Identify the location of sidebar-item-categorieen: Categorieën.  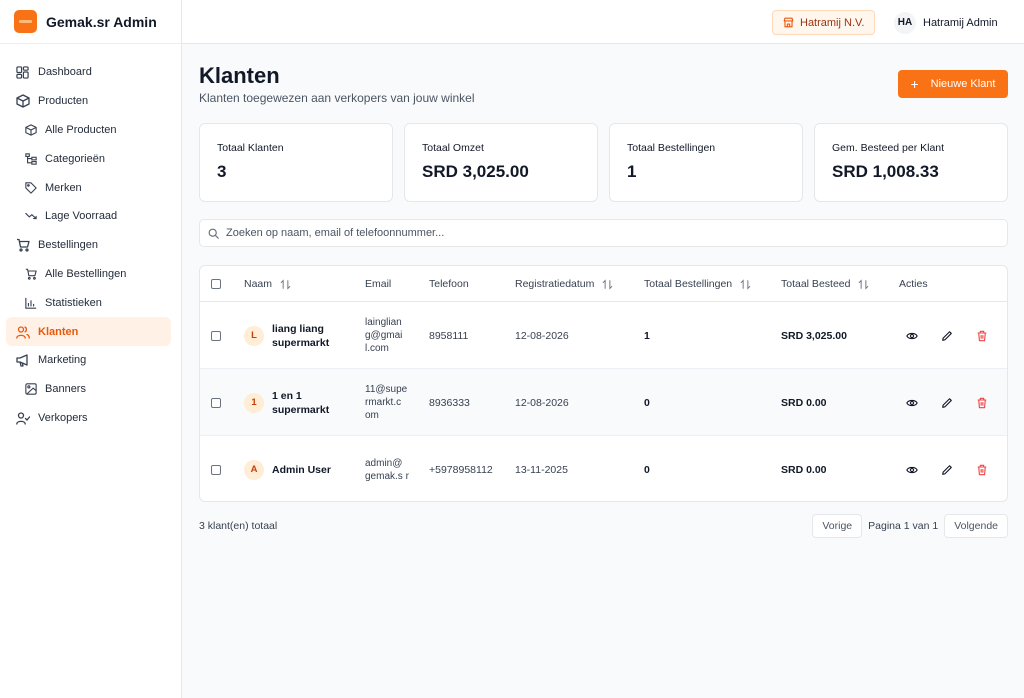
(88, 158).